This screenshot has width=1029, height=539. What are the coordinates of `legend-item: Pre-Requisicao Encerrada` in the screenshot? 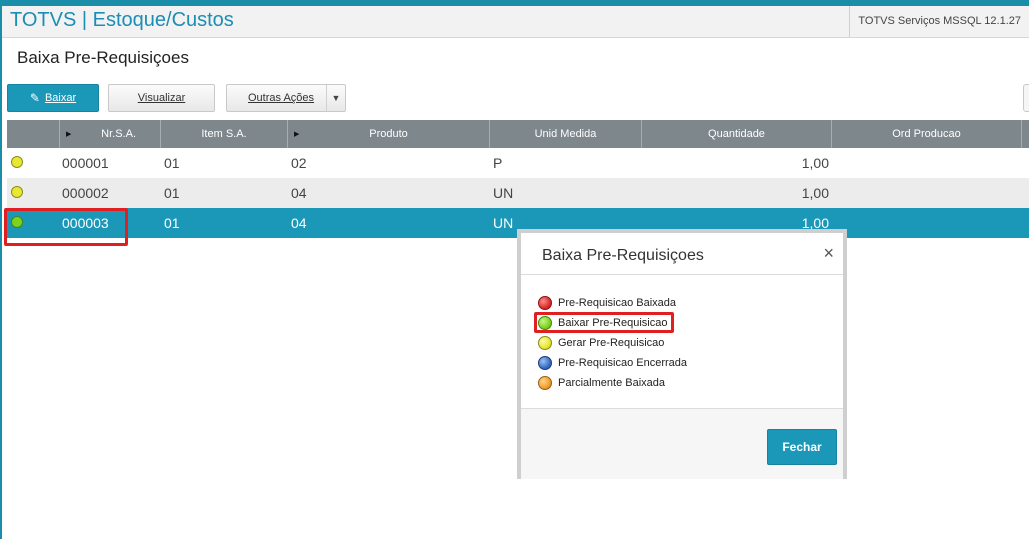 It's located at (612, 363).